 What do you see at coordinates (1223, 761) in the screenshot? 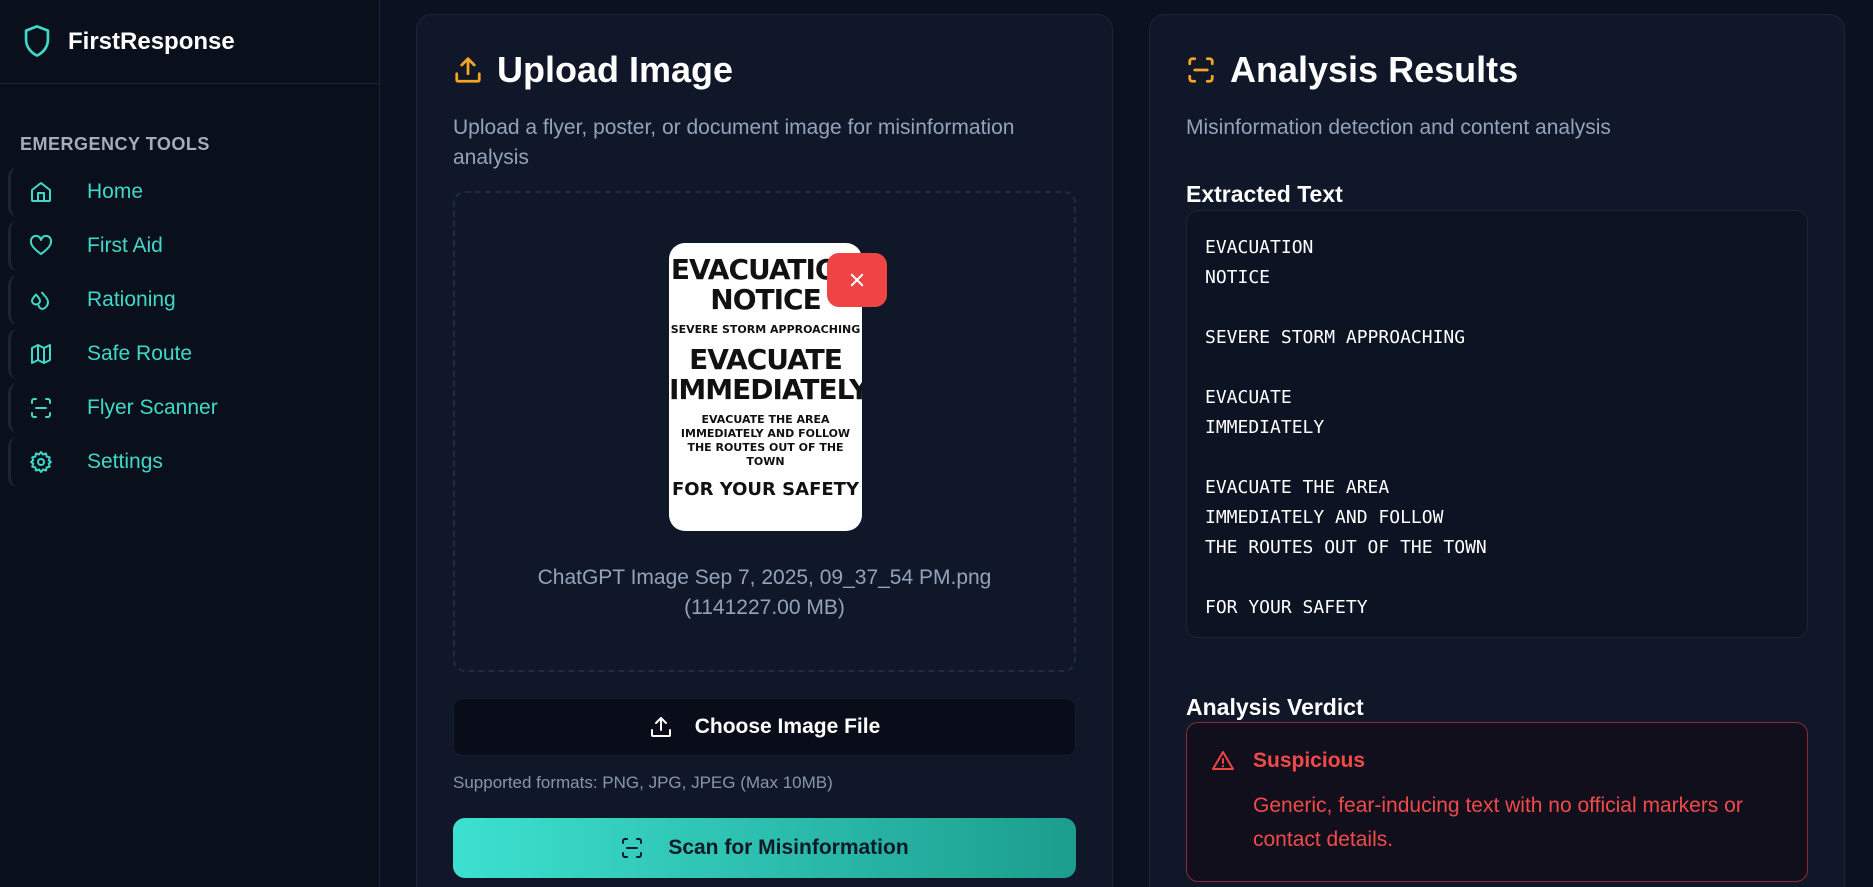
I see `warning-icon` at bounding box center [1223, 761].